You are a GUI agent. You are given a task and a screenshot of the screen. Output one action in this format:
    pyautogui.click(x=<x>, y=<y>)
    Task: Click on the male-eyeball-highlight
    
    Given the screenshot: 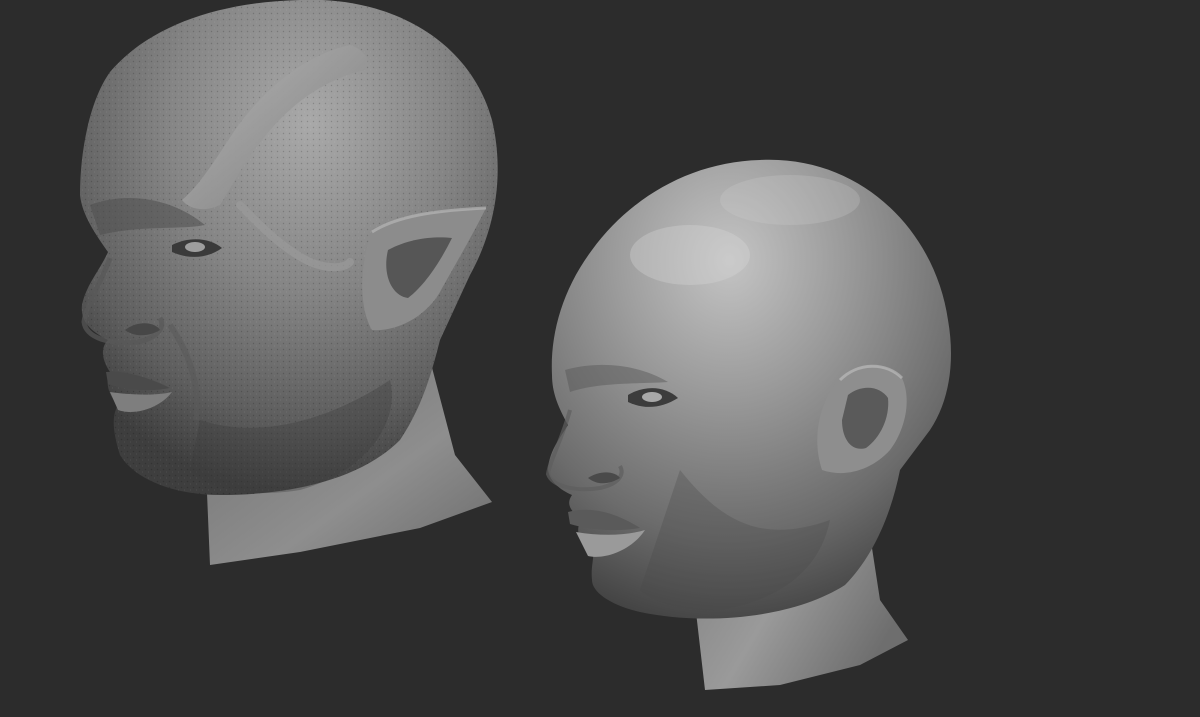 What is the action you would take?
    pyautogui.click(x=195, y=247)
    